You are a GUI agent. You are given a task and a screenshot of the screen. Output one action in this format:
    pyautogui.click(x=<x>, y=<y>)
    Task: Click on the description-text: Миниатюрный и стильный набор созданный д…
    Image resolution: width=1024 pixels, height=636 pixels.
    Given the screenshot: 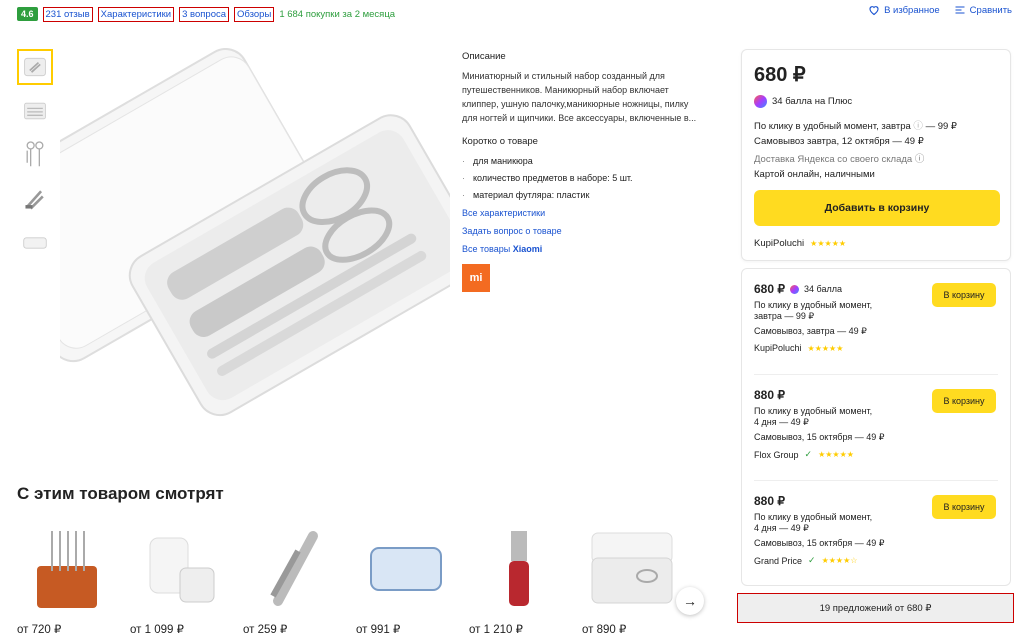 What is the action you would take?
    pyautogui.click(x=579, y=97)
    